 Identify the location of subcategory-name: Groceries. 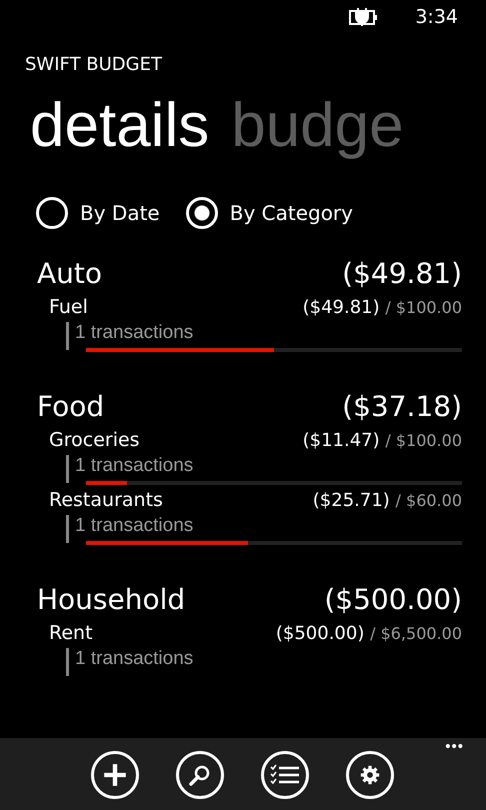
(94, 440).